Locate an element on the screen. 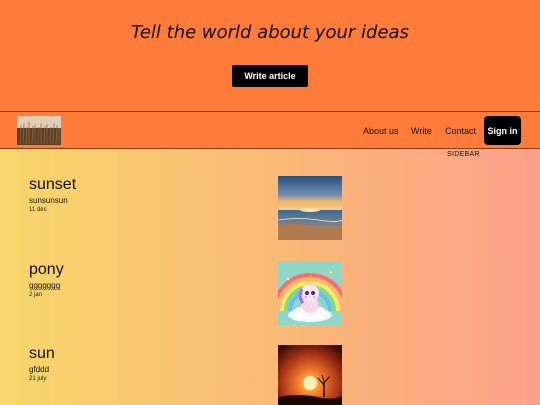  post-date: 21 july is located at coordinates (38, 379).